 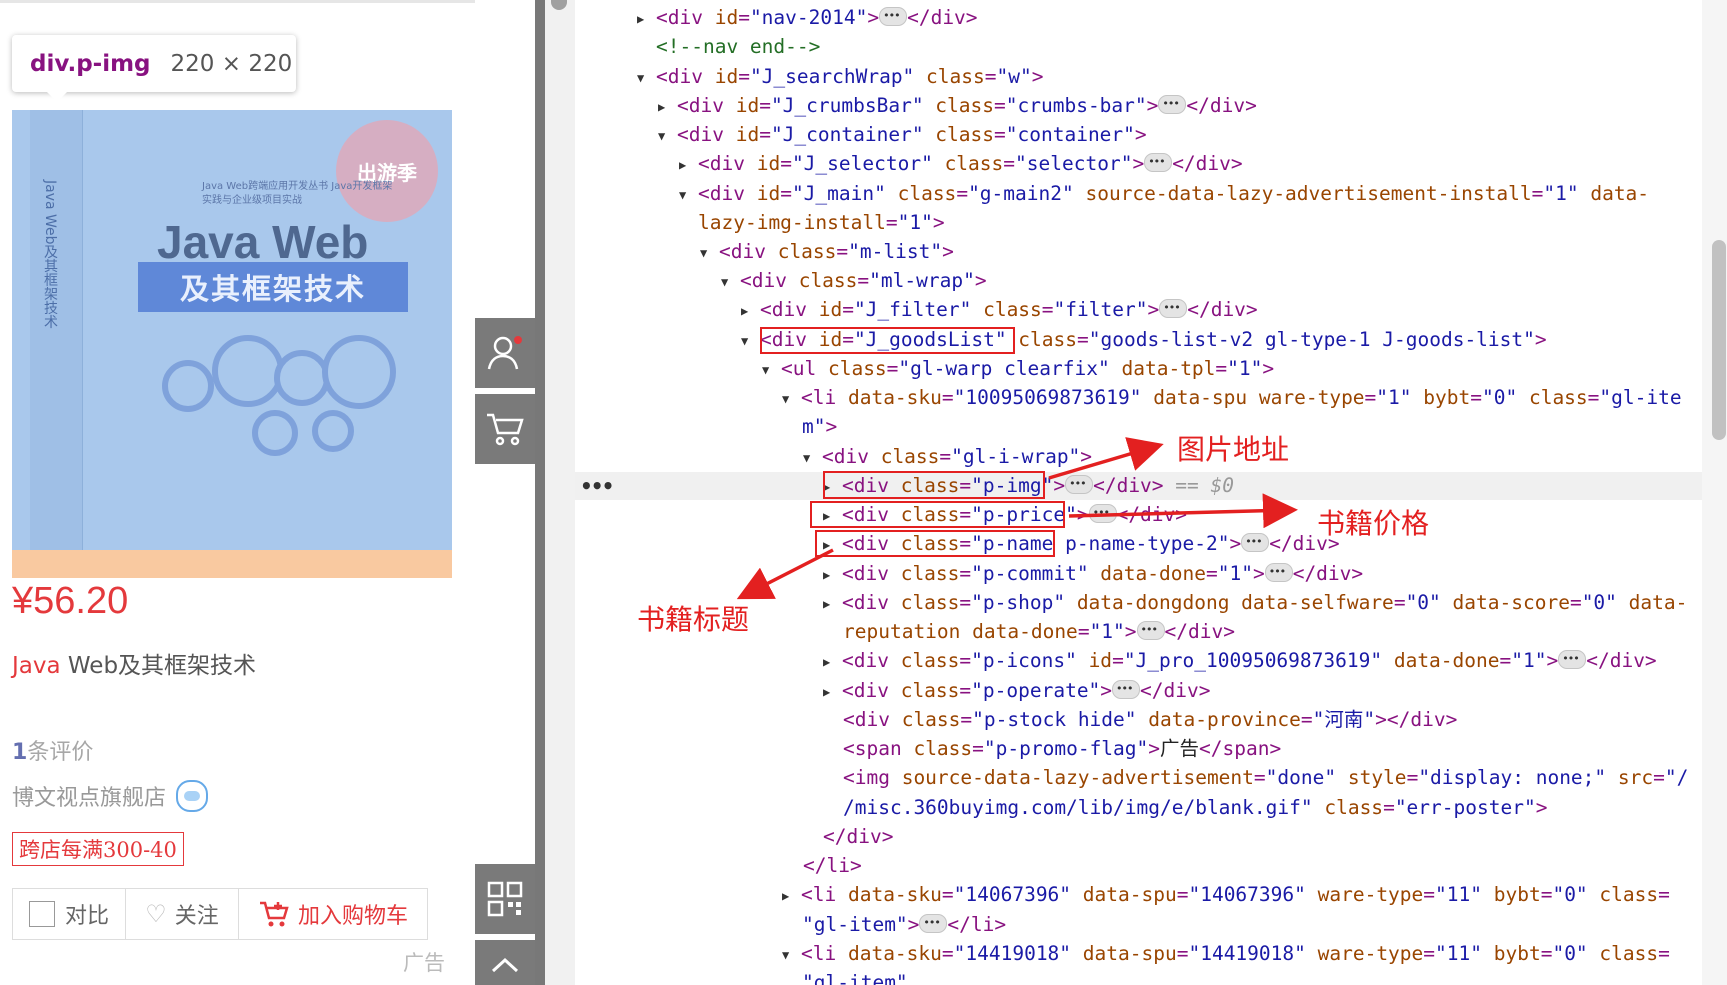 I want to click on title-highlight: Java, so click(x=36, y=666).